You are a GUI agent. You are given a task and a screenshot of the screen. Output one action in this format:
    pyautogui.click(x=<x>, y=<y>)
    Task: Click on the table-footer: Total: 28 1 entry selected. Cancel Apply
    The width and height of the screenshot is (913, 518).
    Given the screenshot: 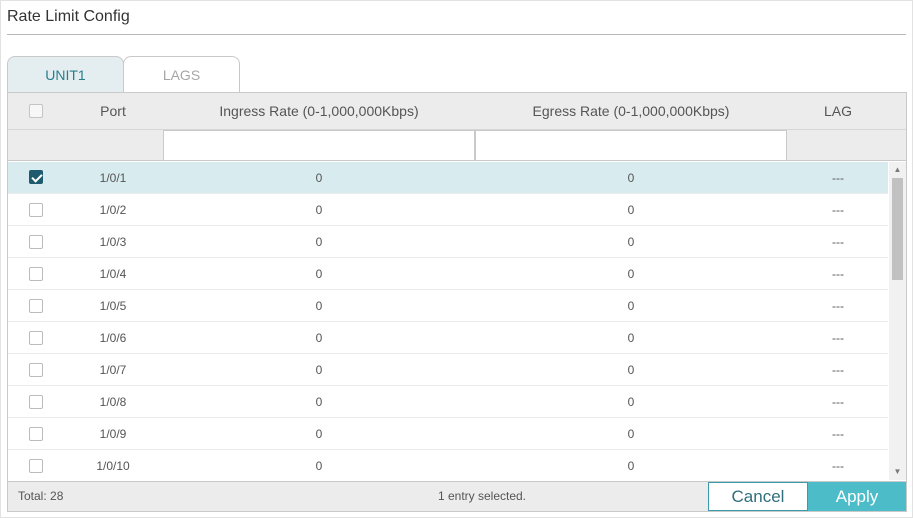 What is the action you would take?
    pyautogui.click(x=457, y=496)
    